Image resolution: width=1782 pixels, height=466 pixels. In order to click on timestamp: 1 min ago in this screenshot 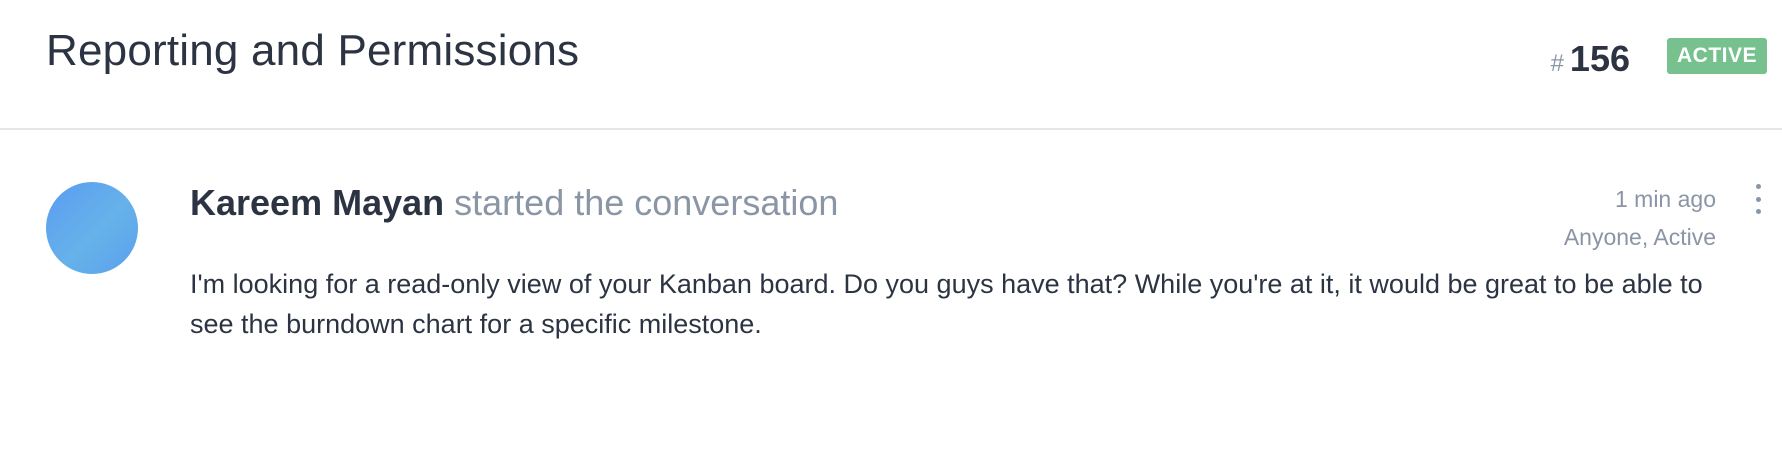, I will do `click(1665, 199)`.